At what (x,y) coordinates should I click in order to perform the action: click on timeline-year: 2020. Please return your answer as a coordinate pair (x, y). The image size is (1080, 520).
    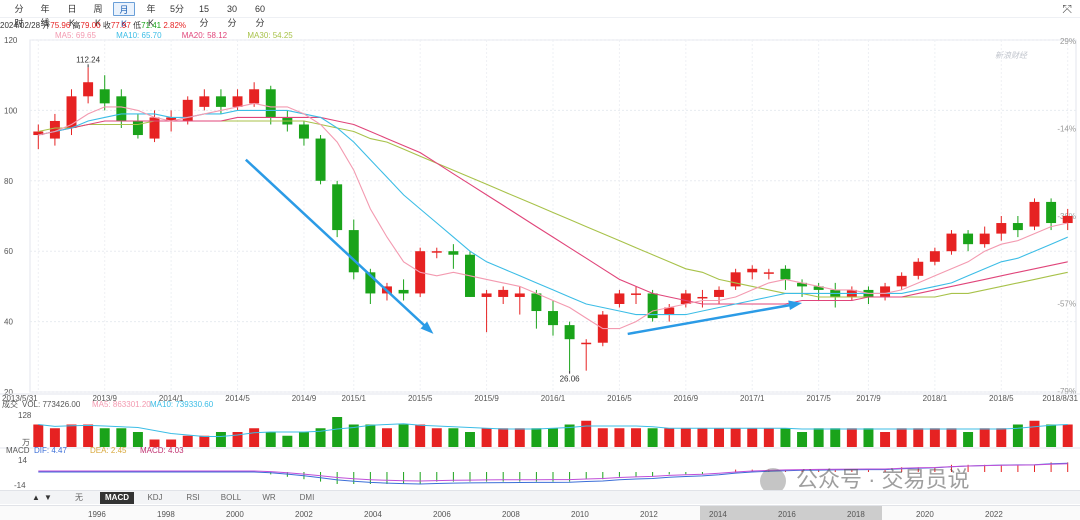
    Looking at the image, I should click on (925, 514).